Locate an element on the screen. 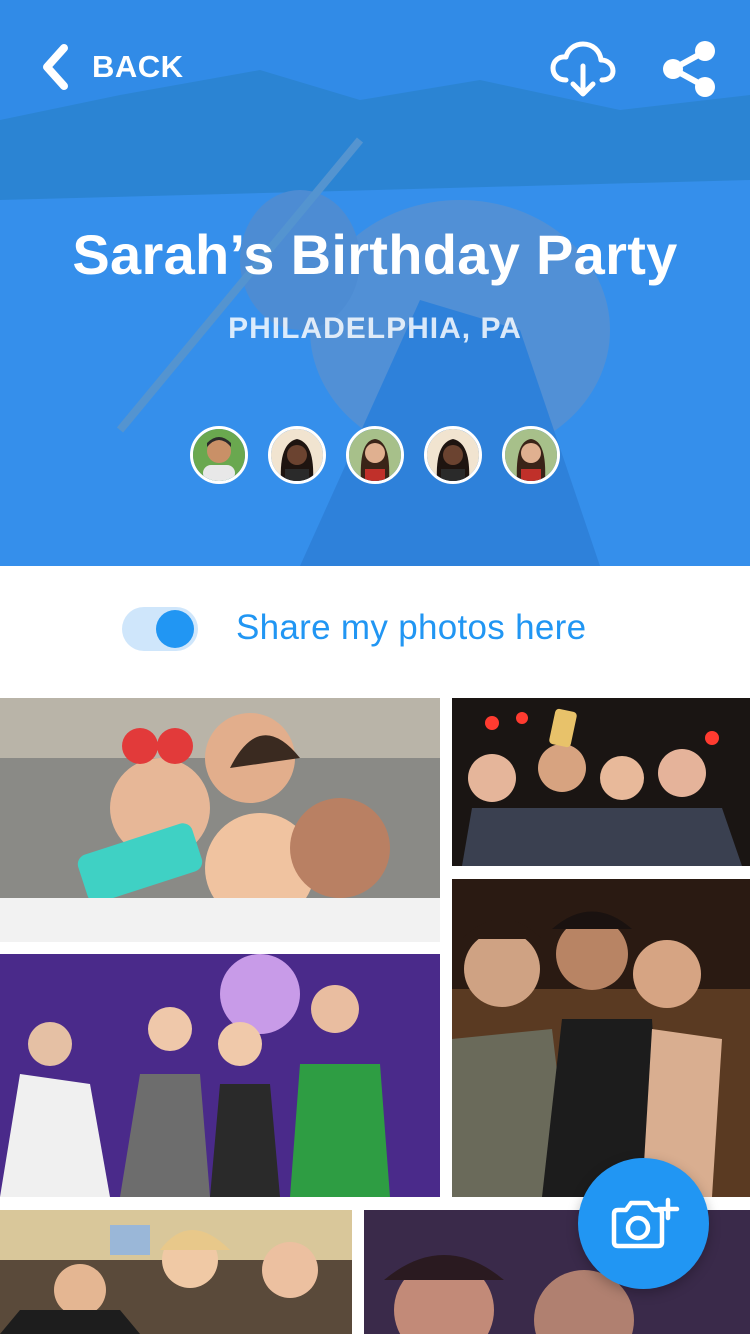 Image resolution: width=750 pixels, height=1334 pixels. share-button is located at coordinates (689, 69).